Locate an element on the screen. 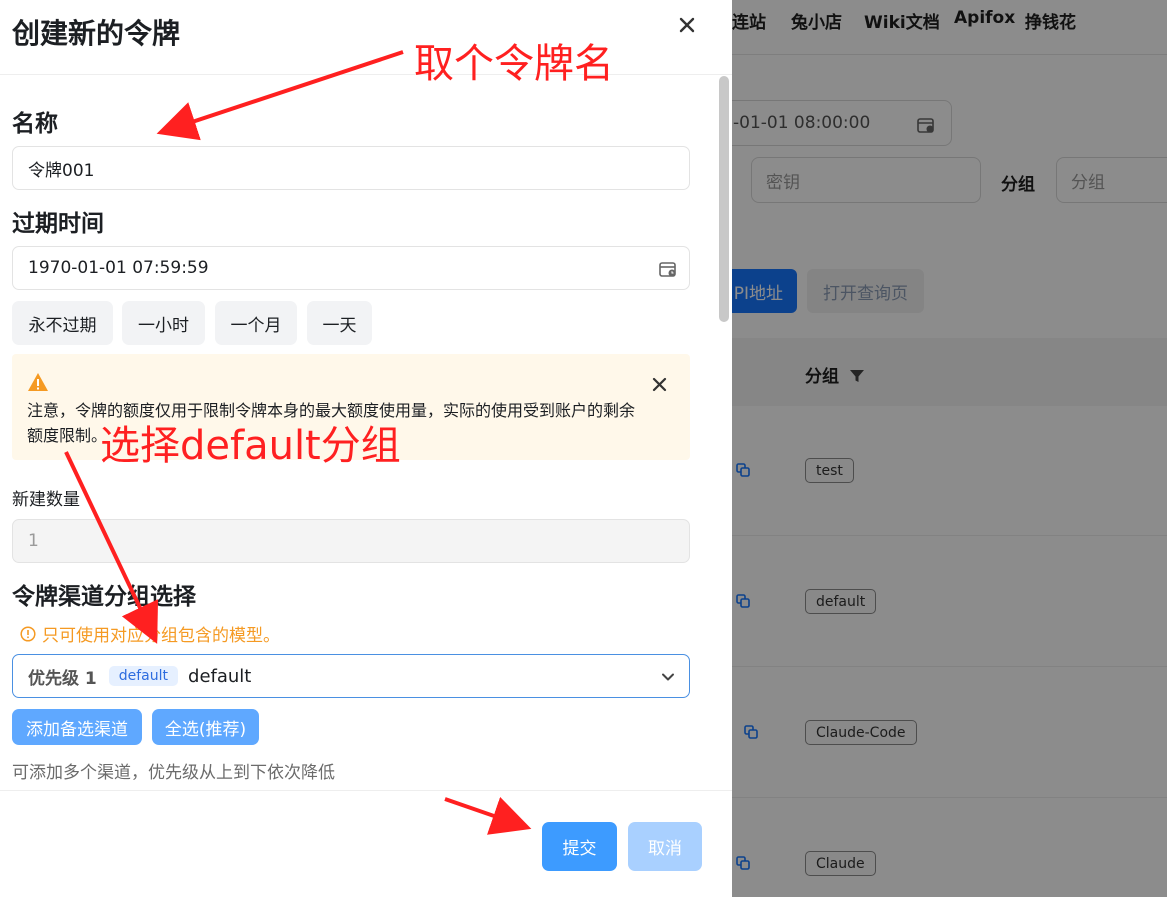 The image size is (1167, 897). sheet-title: 创建新的令牌 is located at coordinates (96, 33).